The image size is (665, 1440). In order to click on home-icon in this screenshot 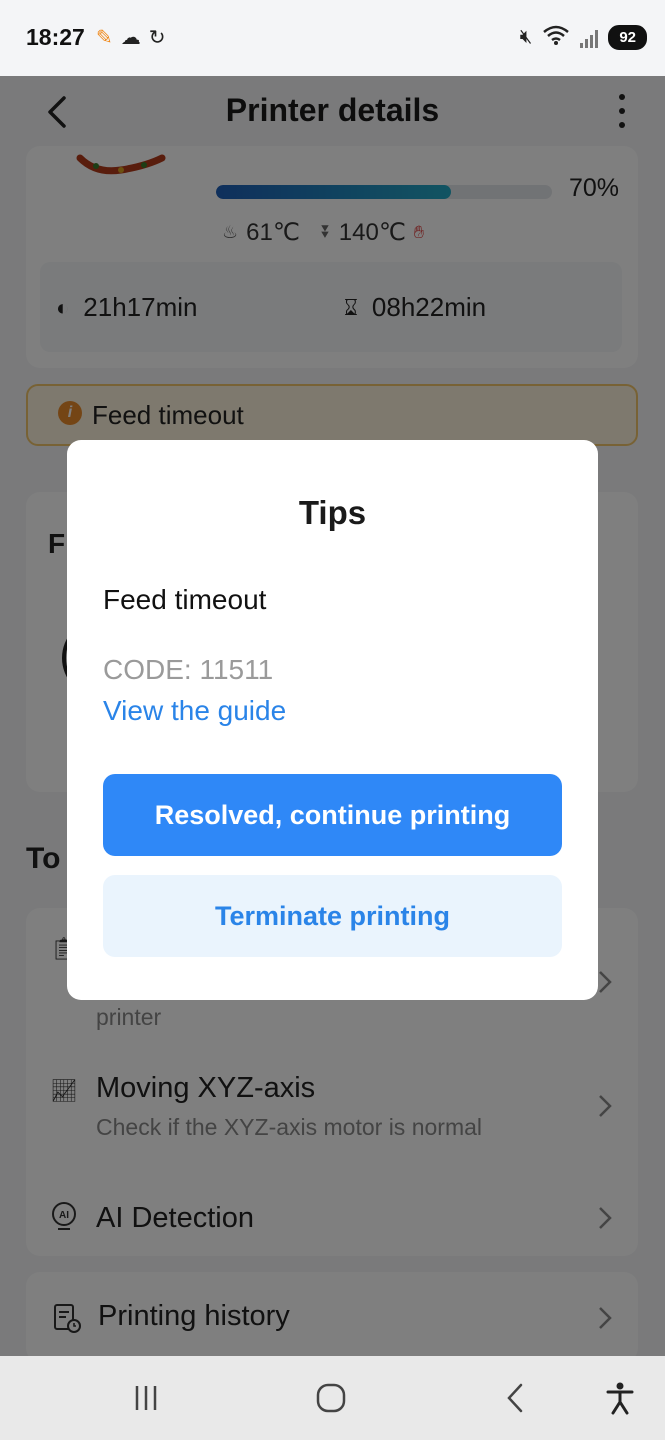, I will do `click(331, 1398)`.